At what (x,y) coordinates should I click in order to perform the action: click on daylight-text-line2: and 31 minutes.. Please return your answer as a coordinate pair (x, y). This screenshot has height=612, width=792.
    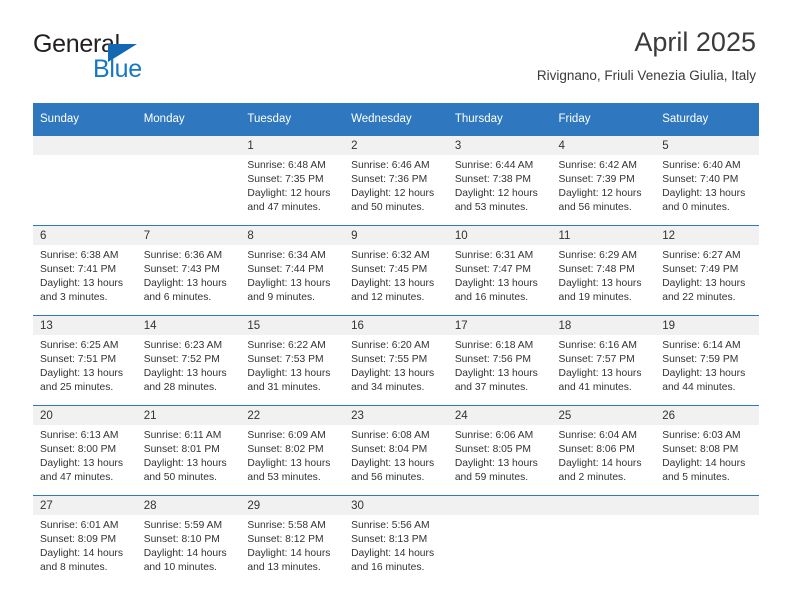
    Looking at the image, I should click on (284, 388).